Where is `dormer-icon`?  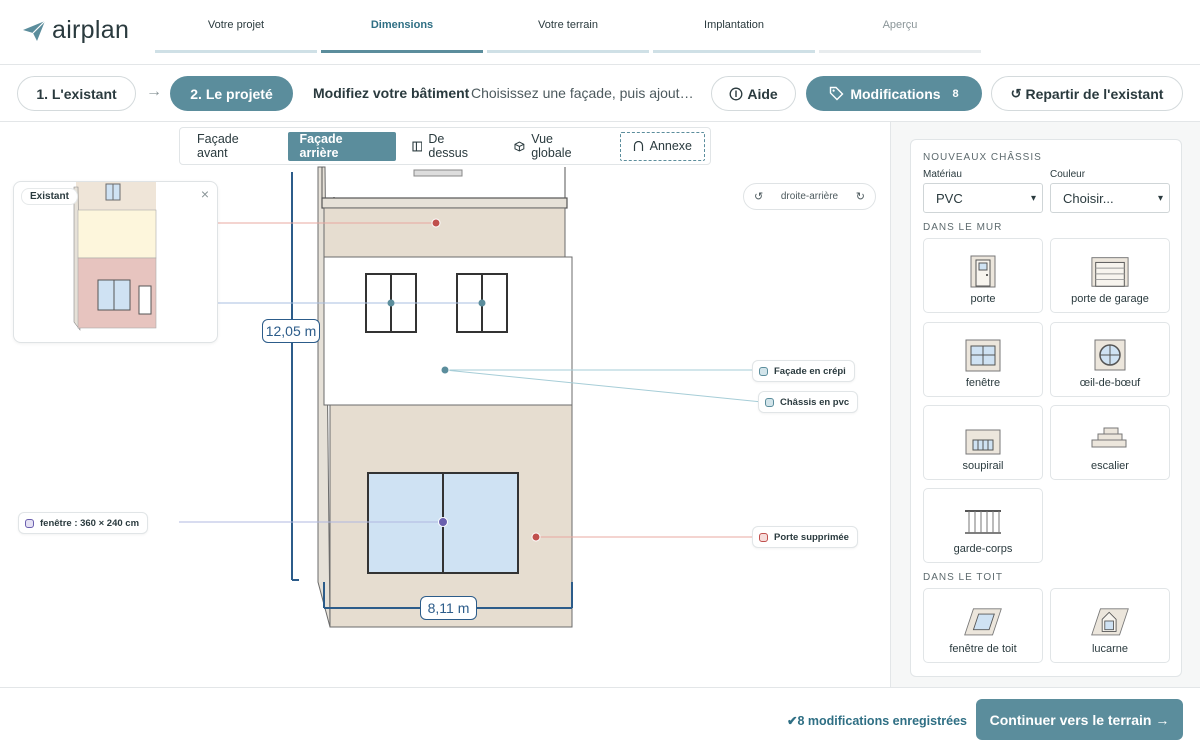
dormer-icon is located at coordinates (1110, 621).